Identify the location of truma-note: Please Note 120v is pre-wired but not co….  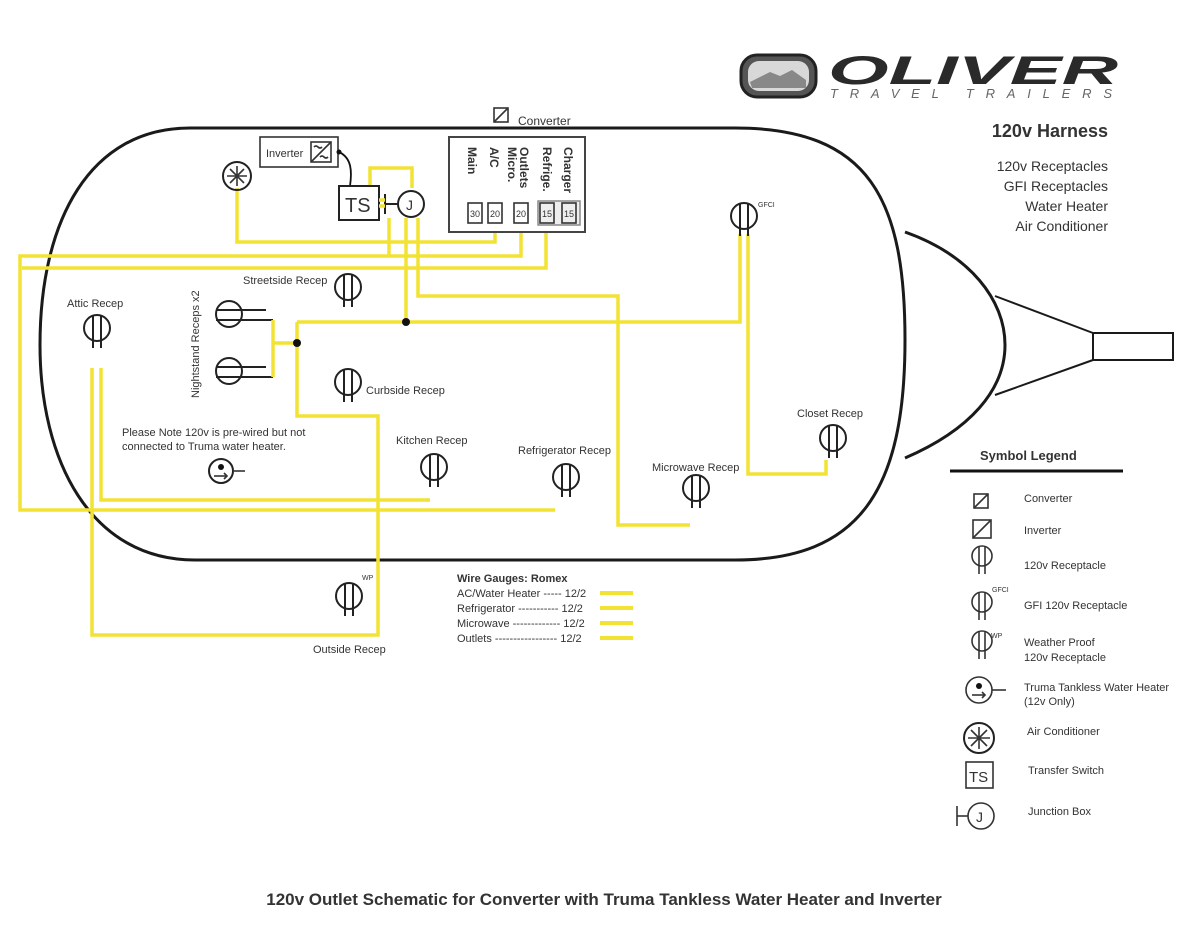
(213, 440).